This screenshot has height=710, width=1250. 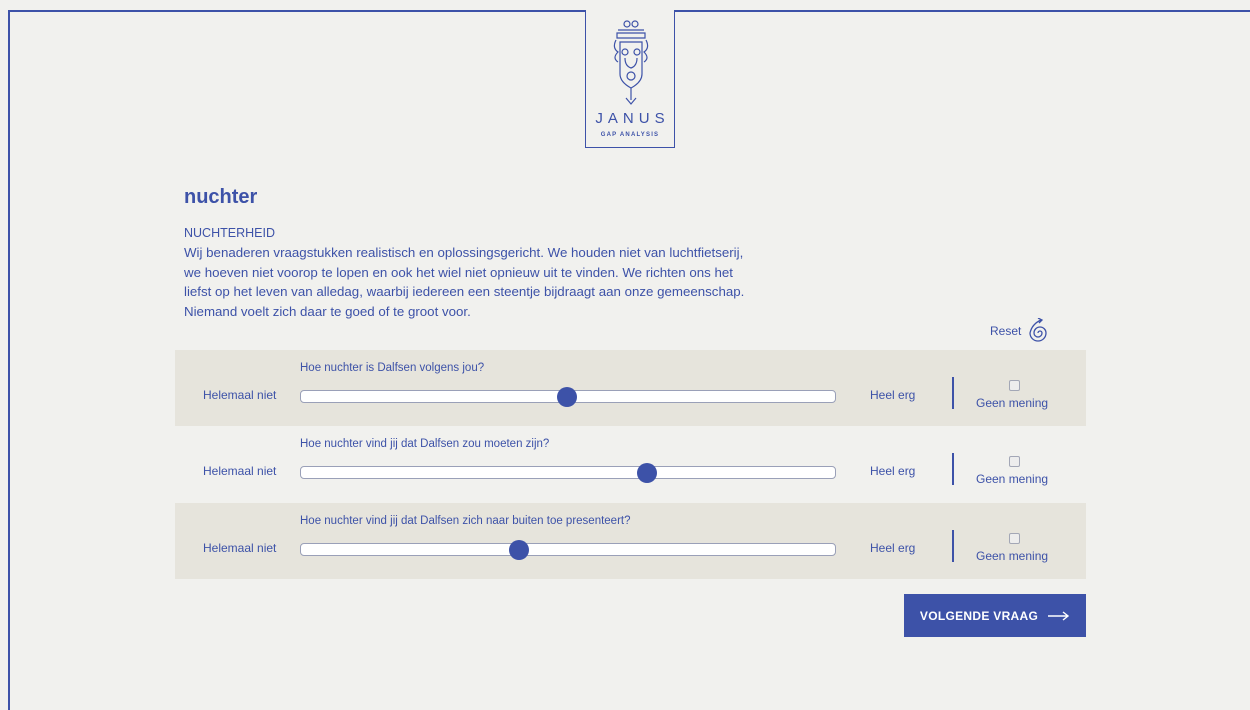 What do you see at coordinates (1006, 331) in the screenshot?
I see `reset-label: Reset` at bounding box center [1006, 331].